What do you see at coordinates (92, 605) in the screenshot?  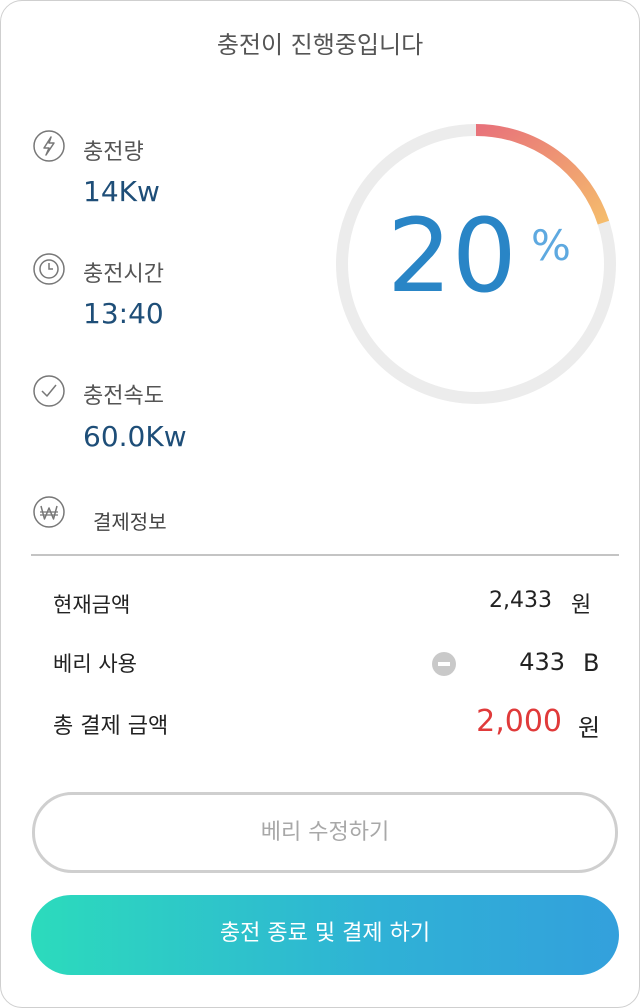 I see `current-amount-label: 현재금액` at bounding box center [92, 605].